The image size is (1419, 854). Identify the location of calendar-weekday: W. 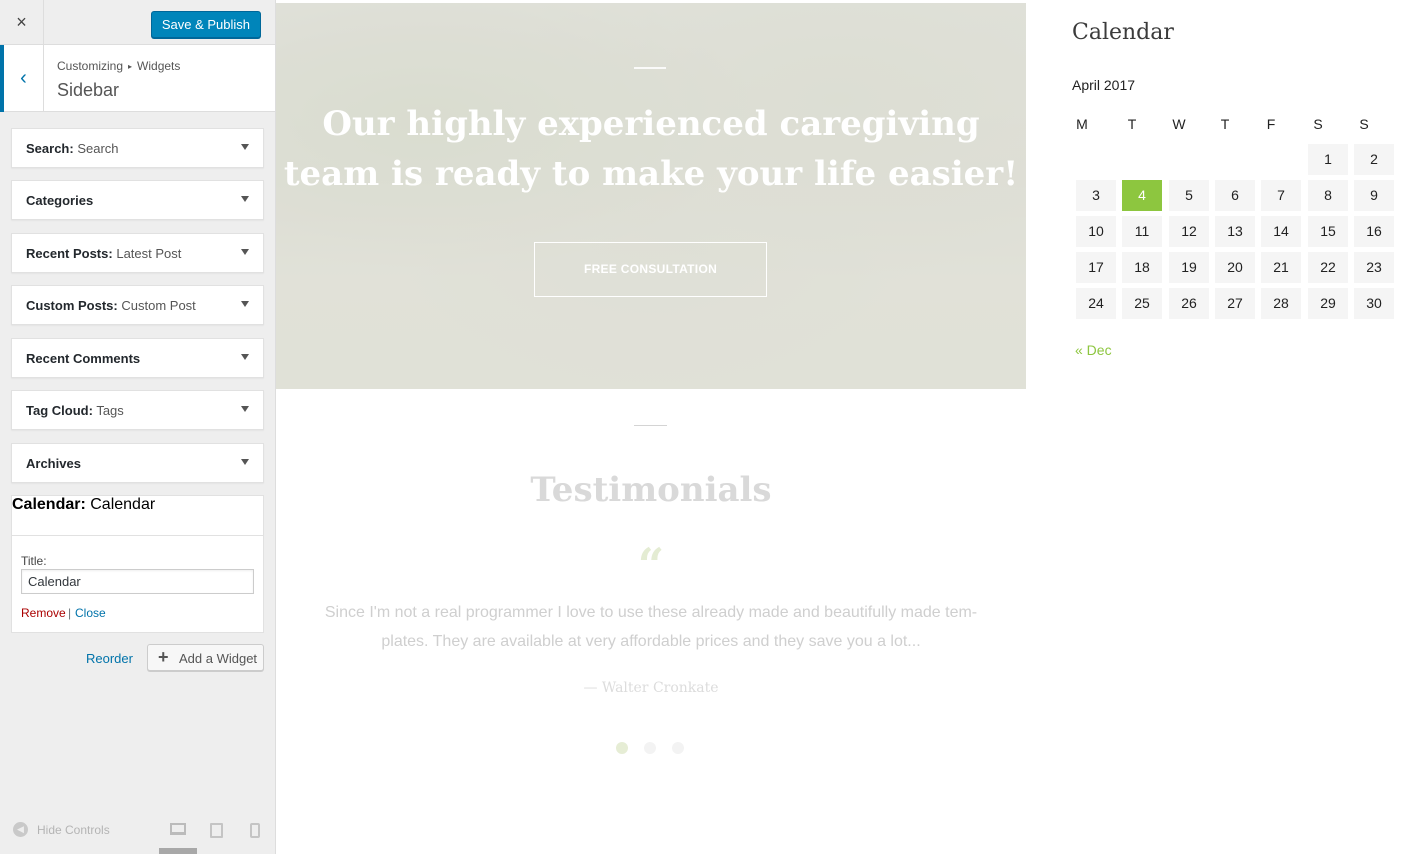
(1179, 124).